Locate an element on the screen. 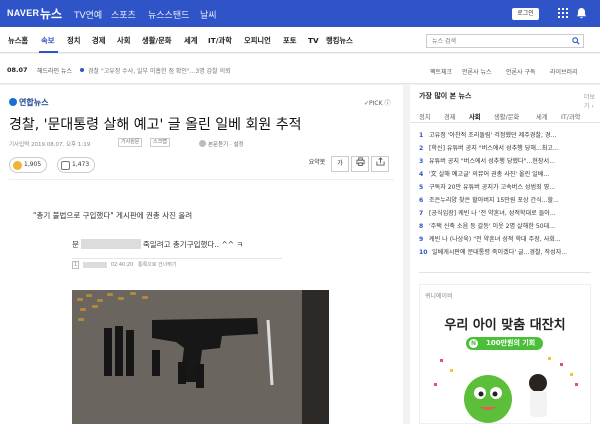  pick-badge: ✓PICK ⓘ is located at coordinates (377, 102).